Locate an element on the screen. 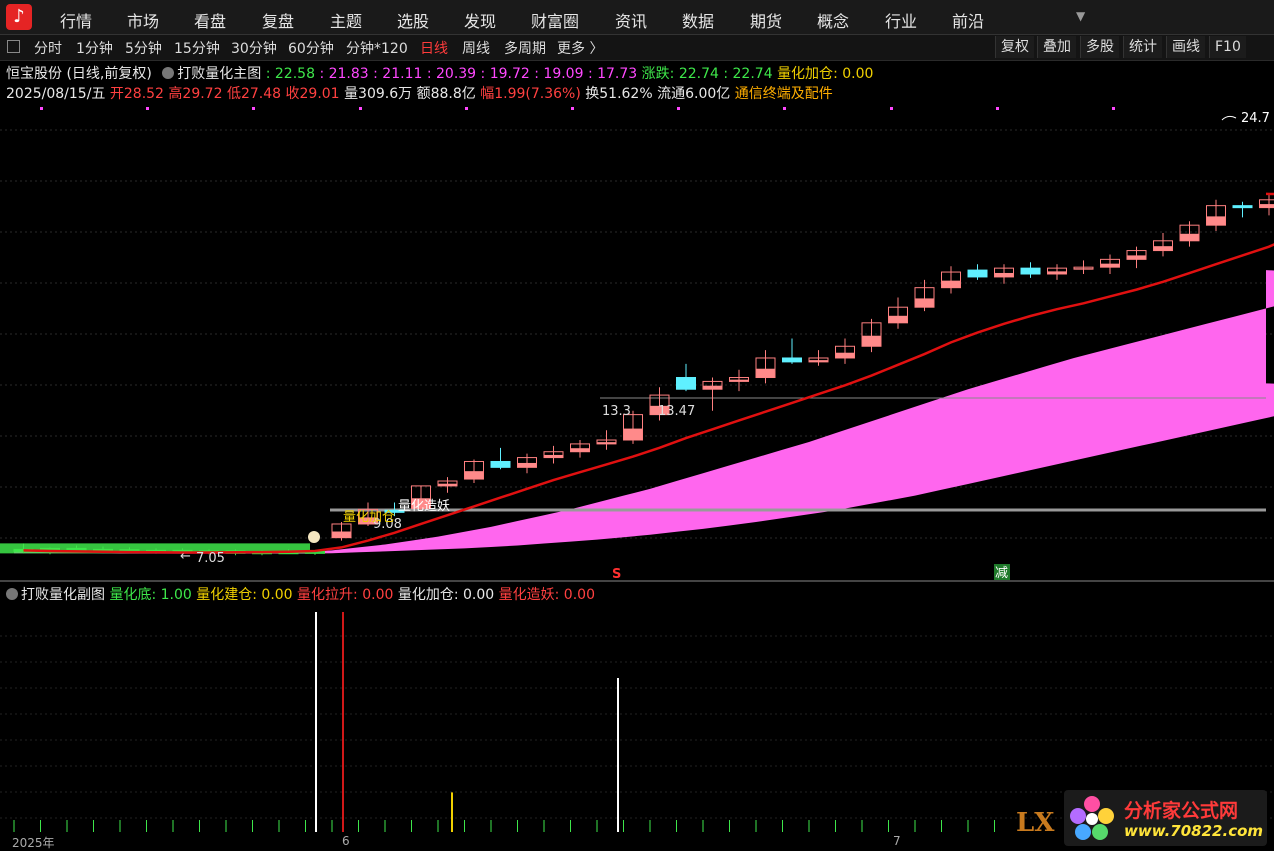  entry-marker-icon is located at coordinates (314, 537).